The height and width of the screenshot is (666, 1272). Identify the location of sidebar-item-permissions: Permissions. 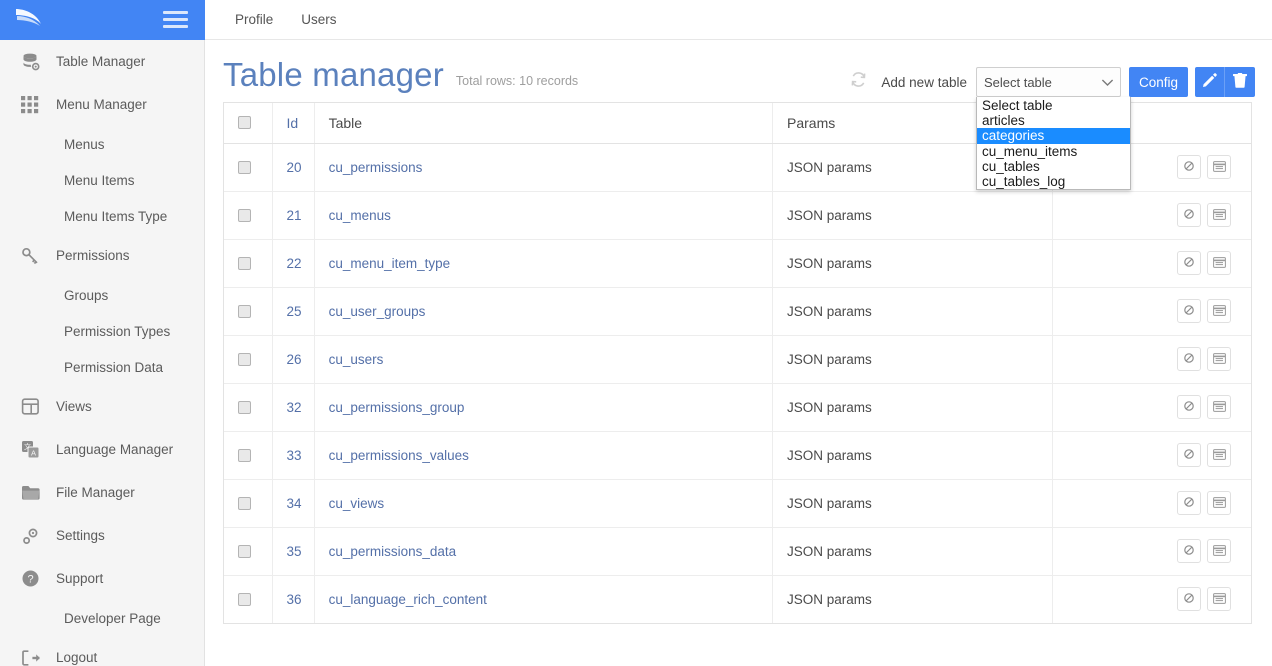
(102, 255).